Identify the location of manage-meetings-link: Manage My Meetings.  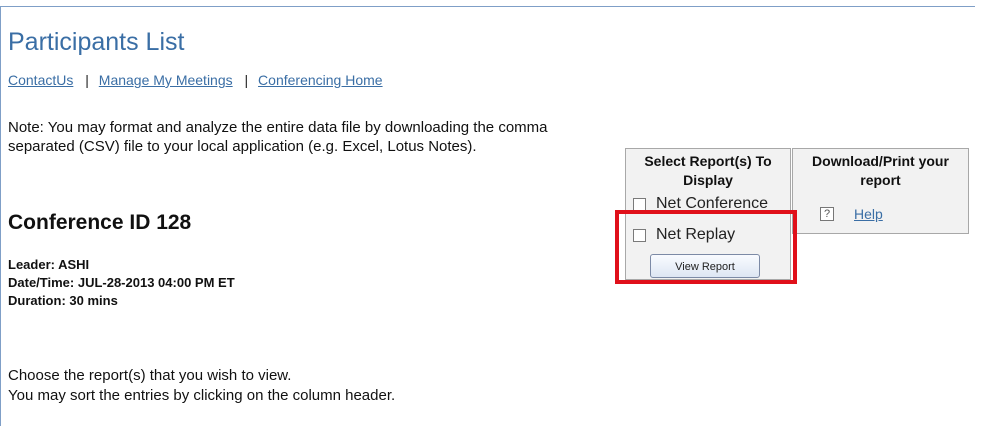
(166, 80).